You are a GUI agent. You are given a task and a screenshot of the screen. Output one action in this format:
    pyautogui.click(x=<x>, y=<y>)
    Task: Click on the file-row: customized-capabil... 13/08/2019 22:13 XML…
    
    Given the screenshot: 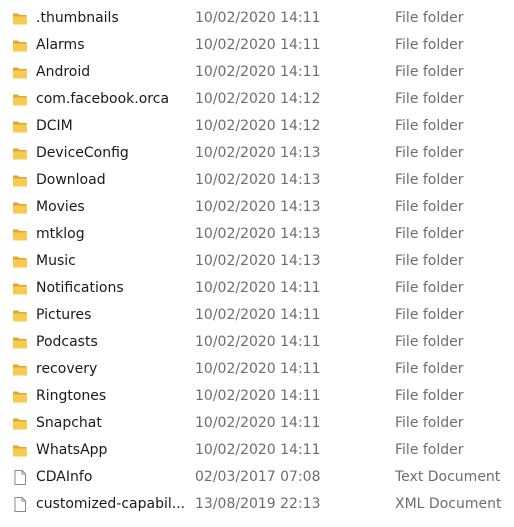 What is the action you would take?
    pyautogui.click(x=257, y=504)
    